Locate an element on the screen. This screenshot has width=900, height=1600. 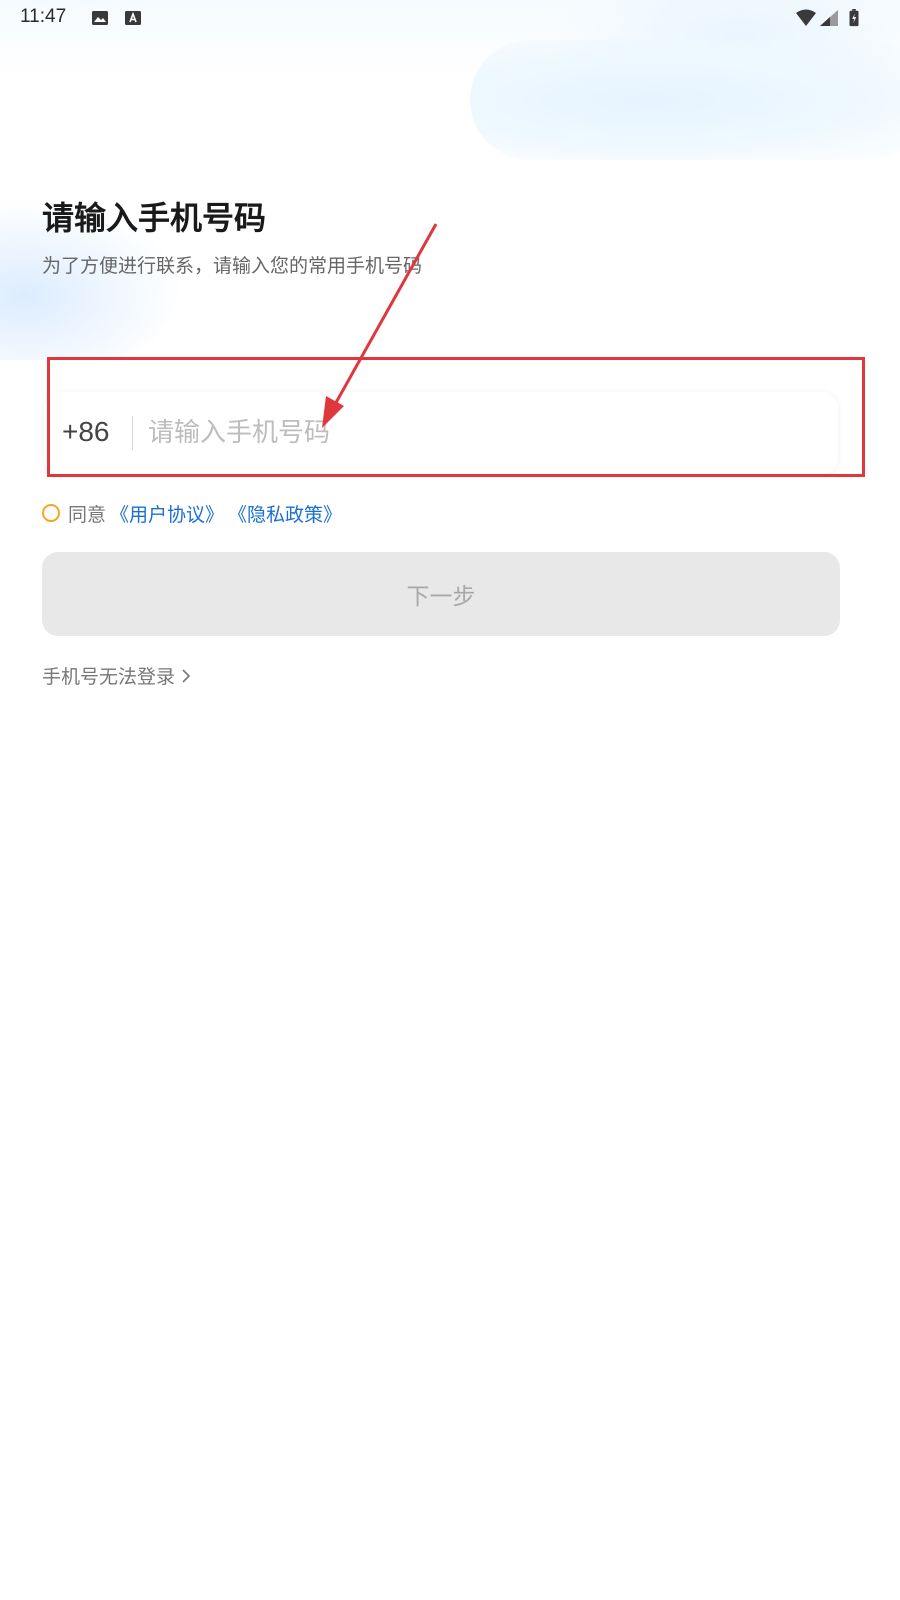
image-icon is located at coordinates (100, 18).